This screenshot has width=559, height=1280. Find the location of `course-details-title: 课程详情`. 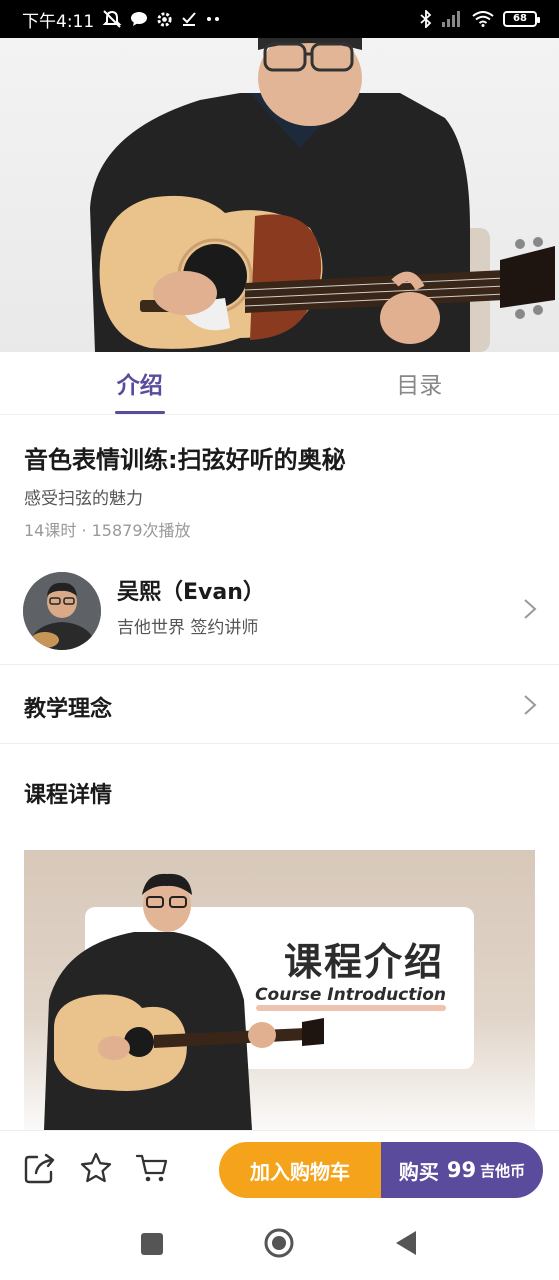

course-details-title: 课程详情 is located at coordinates (68, 795).